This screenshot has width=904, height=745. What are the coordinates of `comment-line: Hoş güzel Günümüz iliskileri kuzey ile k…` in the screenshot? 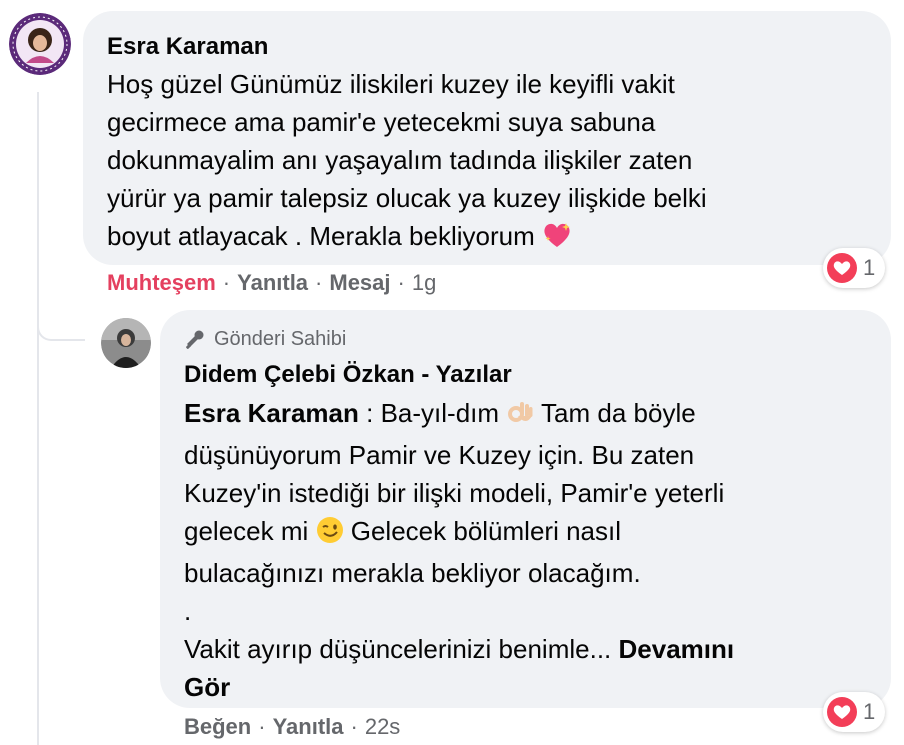 It's located at (391, 84).